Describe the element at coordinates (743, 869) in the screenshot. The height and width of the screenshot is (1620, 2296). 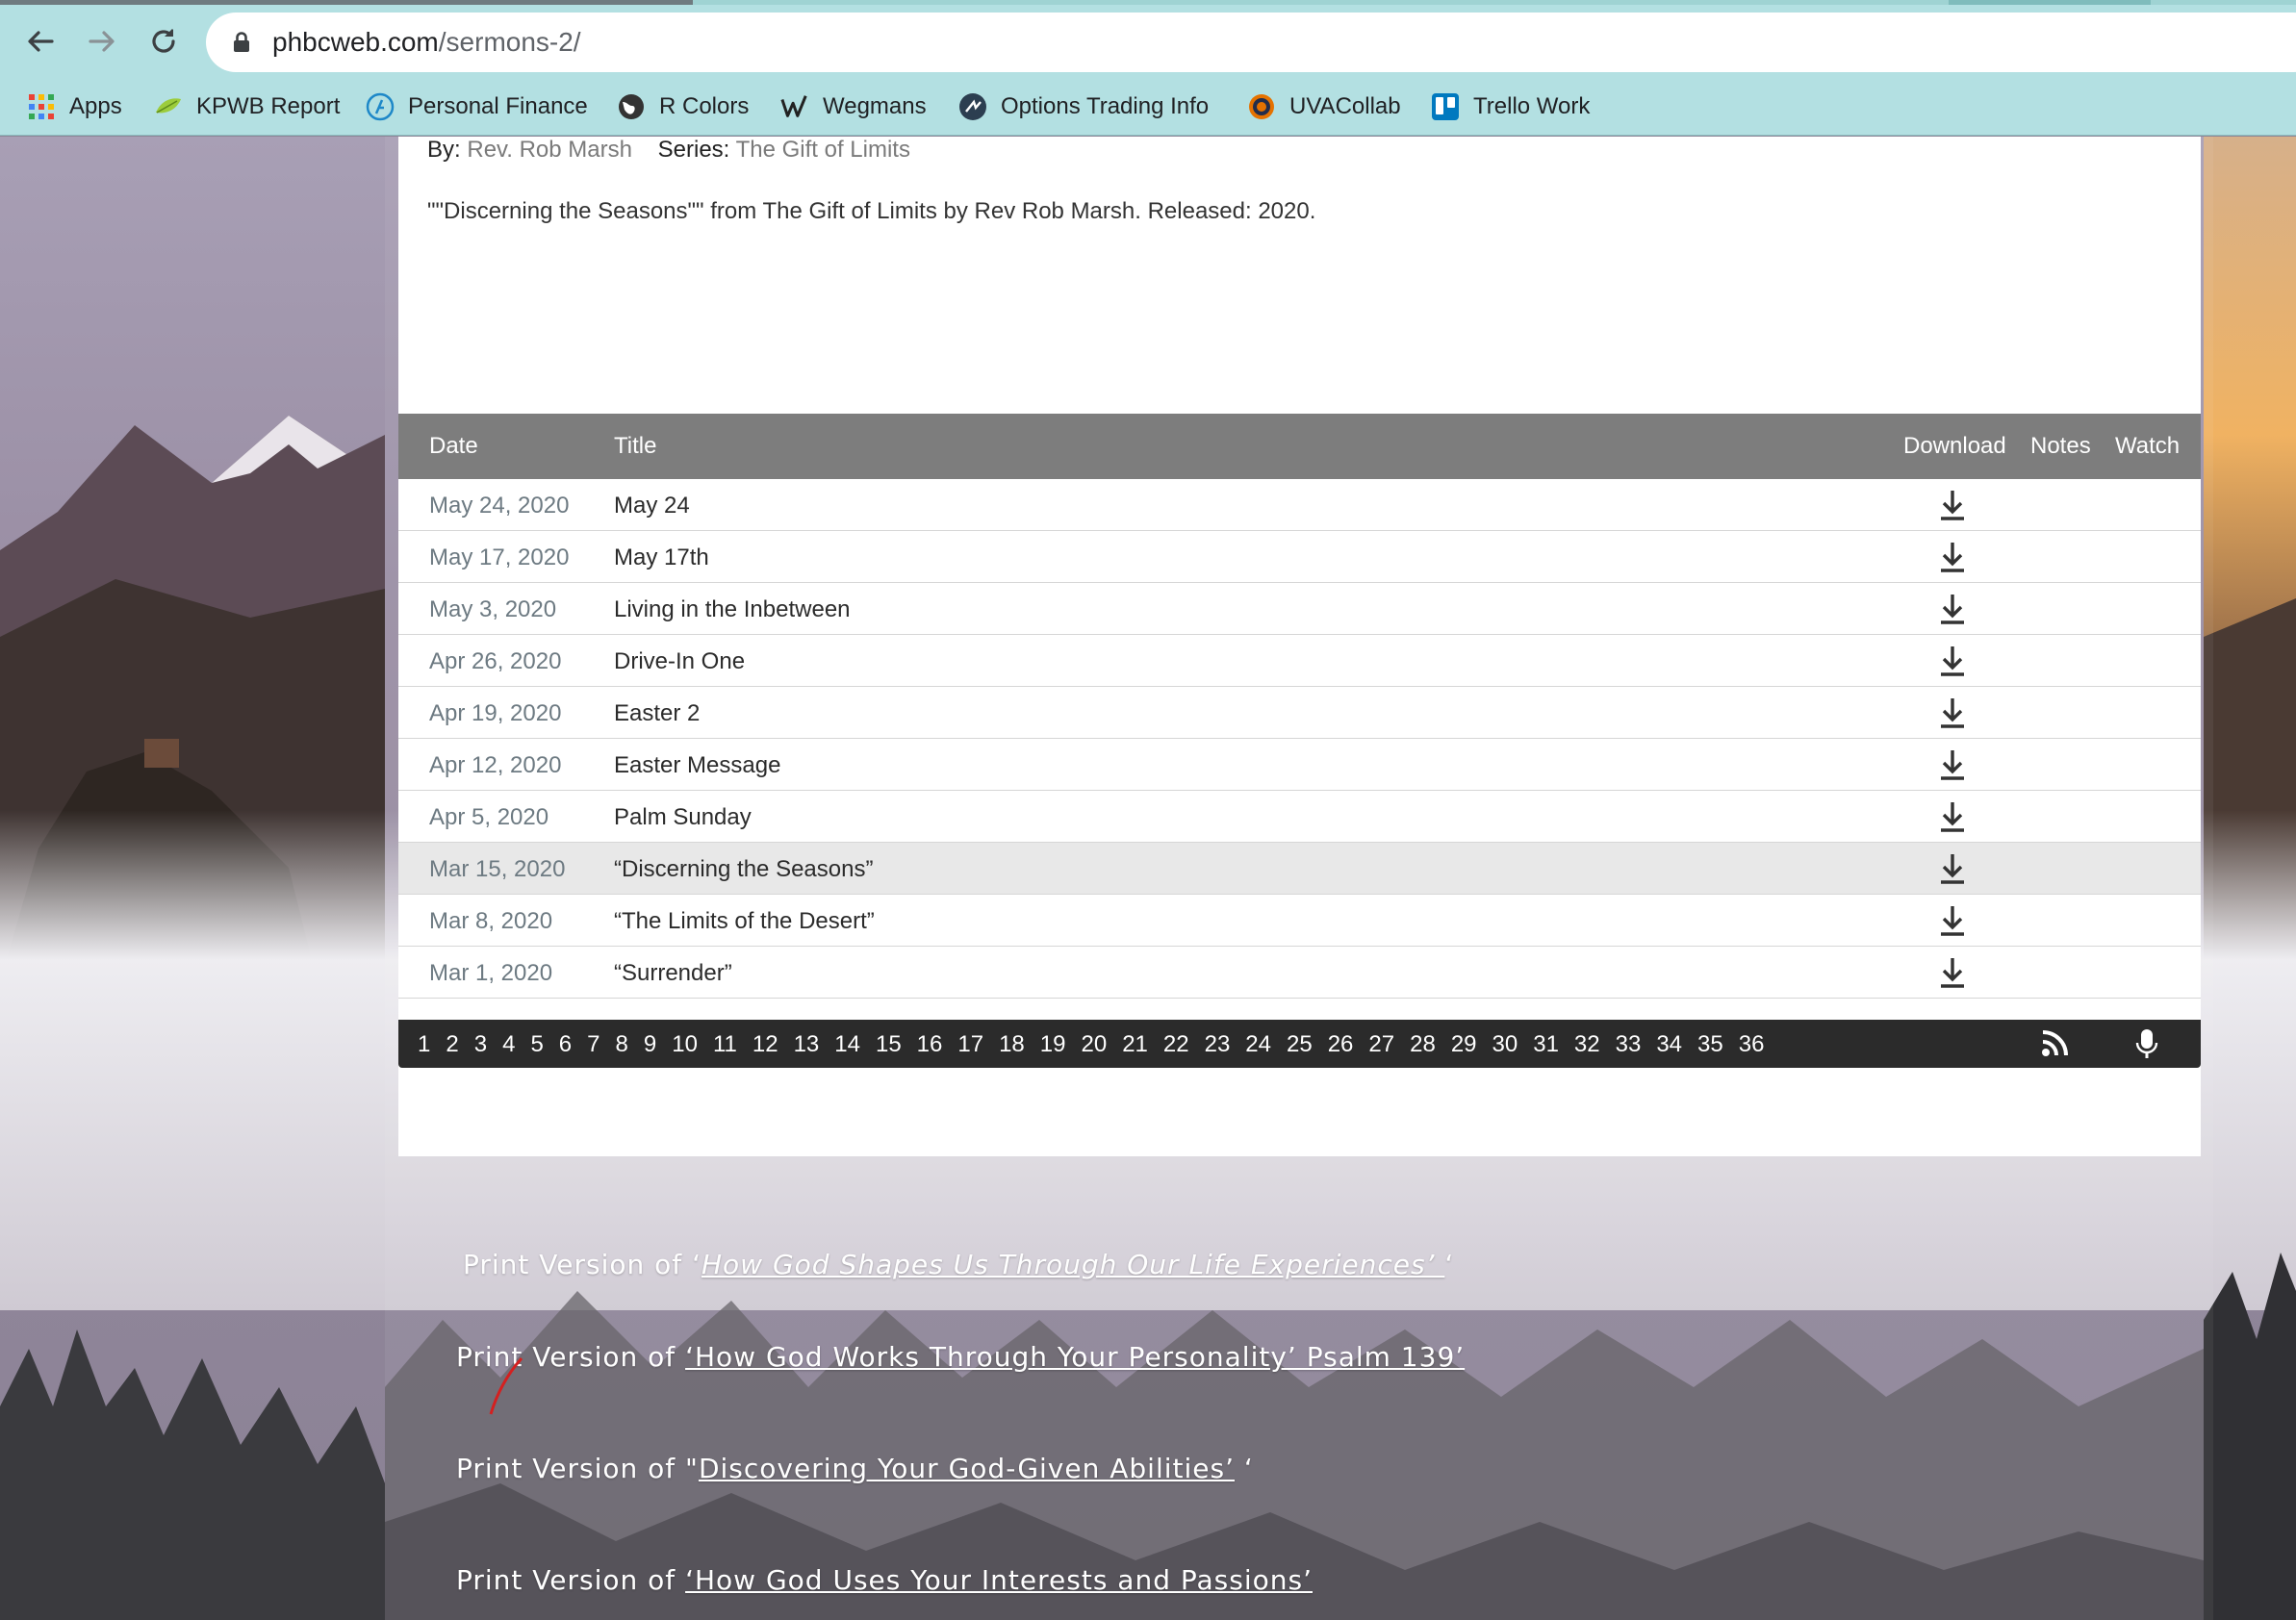
I see `row-title: “Discerning the Seasons”` at that location.